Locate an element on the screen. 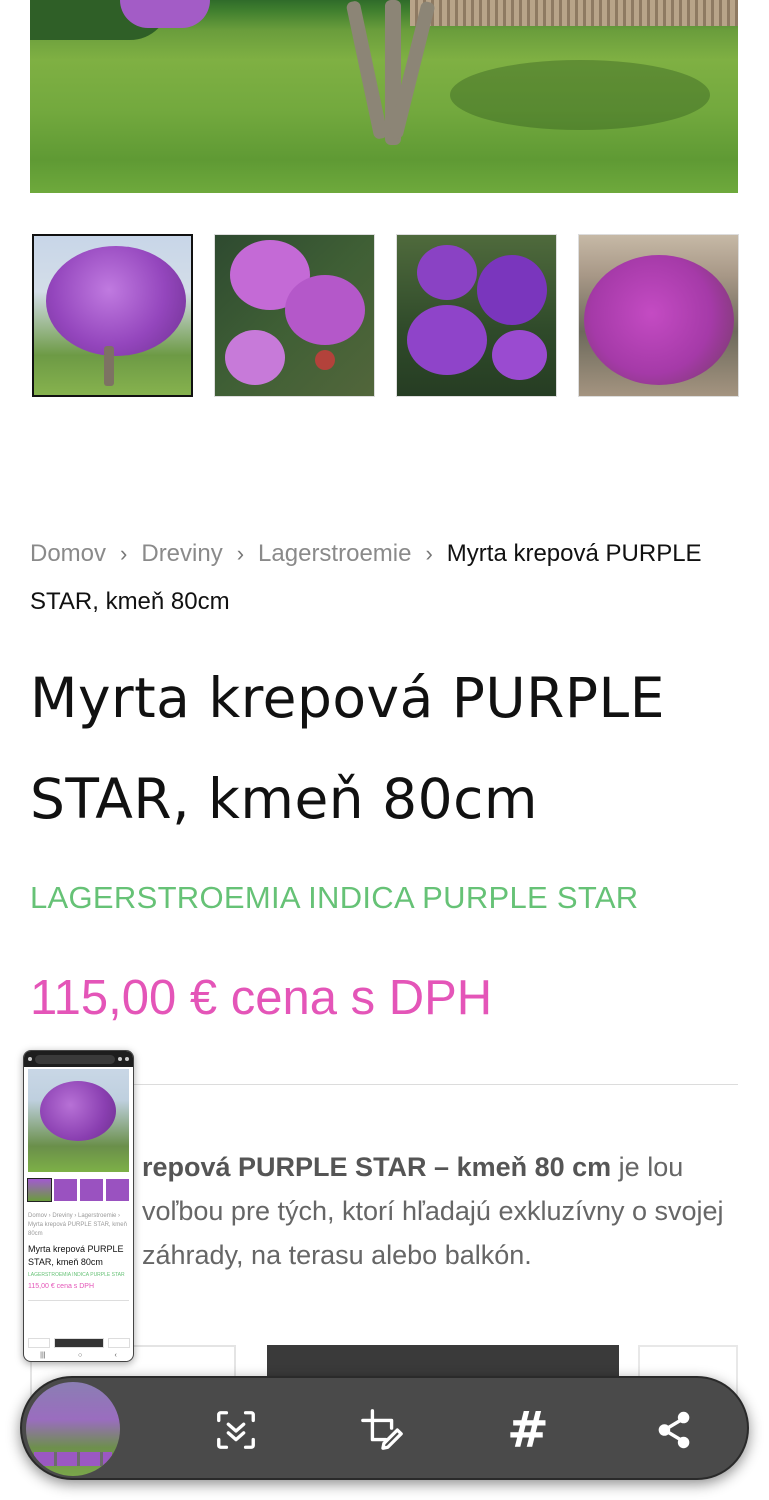 The height and width of the screenshot is (1500, 769). breadcrumb-home: Domov is located at coordinates (68, 553).